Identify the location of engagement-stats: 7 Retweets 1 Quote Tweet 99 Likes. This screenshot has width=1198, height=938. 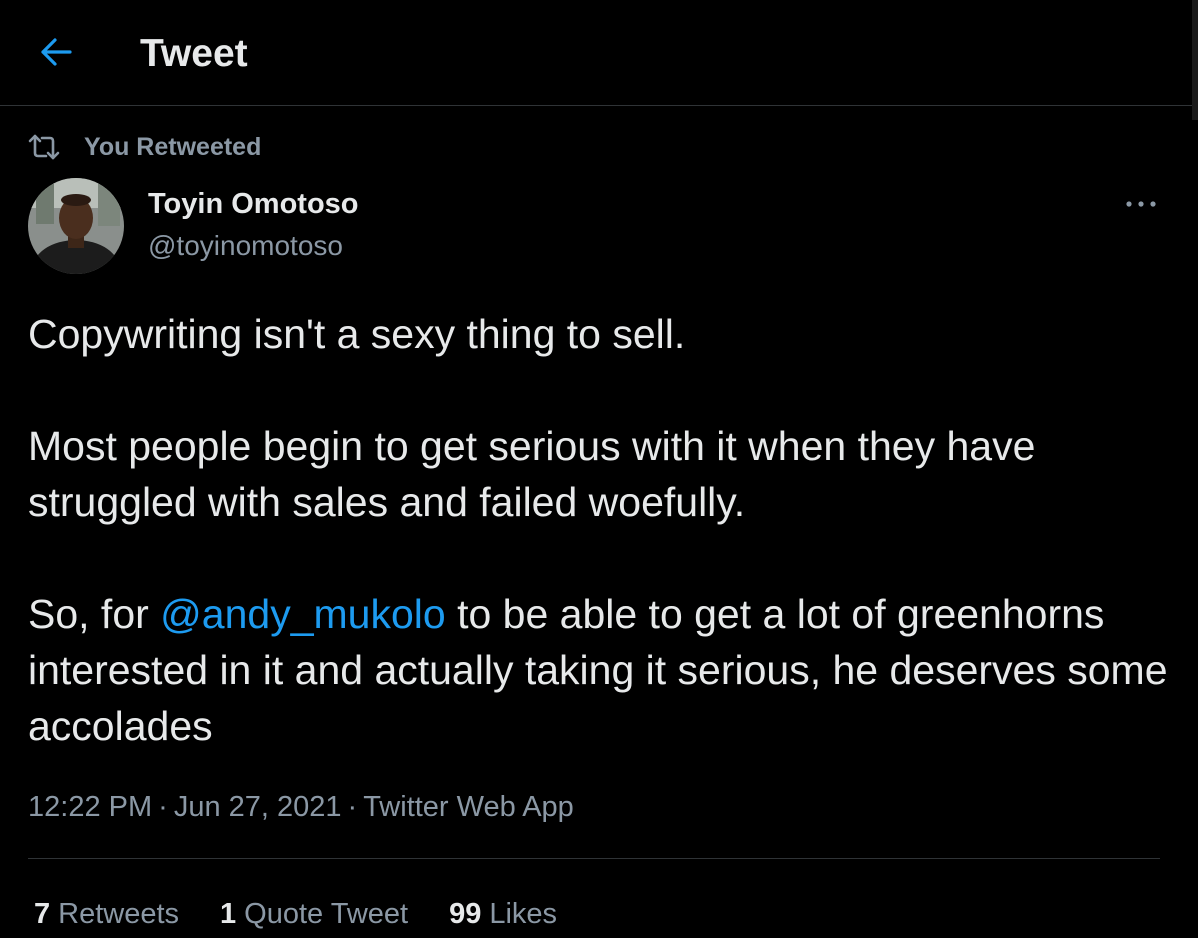
(316, 914).